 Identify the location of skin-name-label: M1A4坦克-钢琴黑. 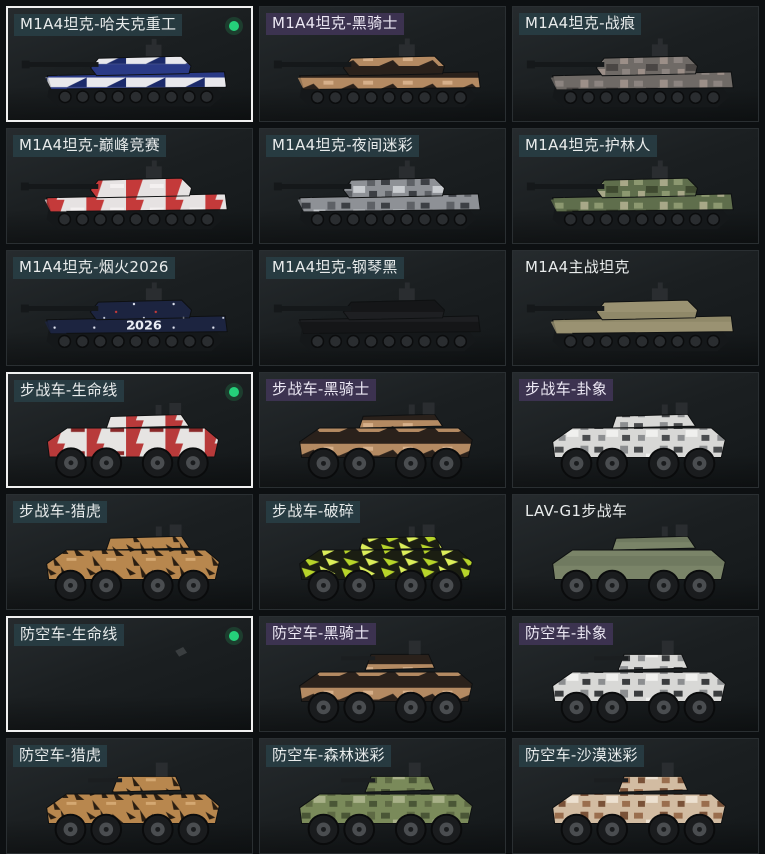
(335, 268).